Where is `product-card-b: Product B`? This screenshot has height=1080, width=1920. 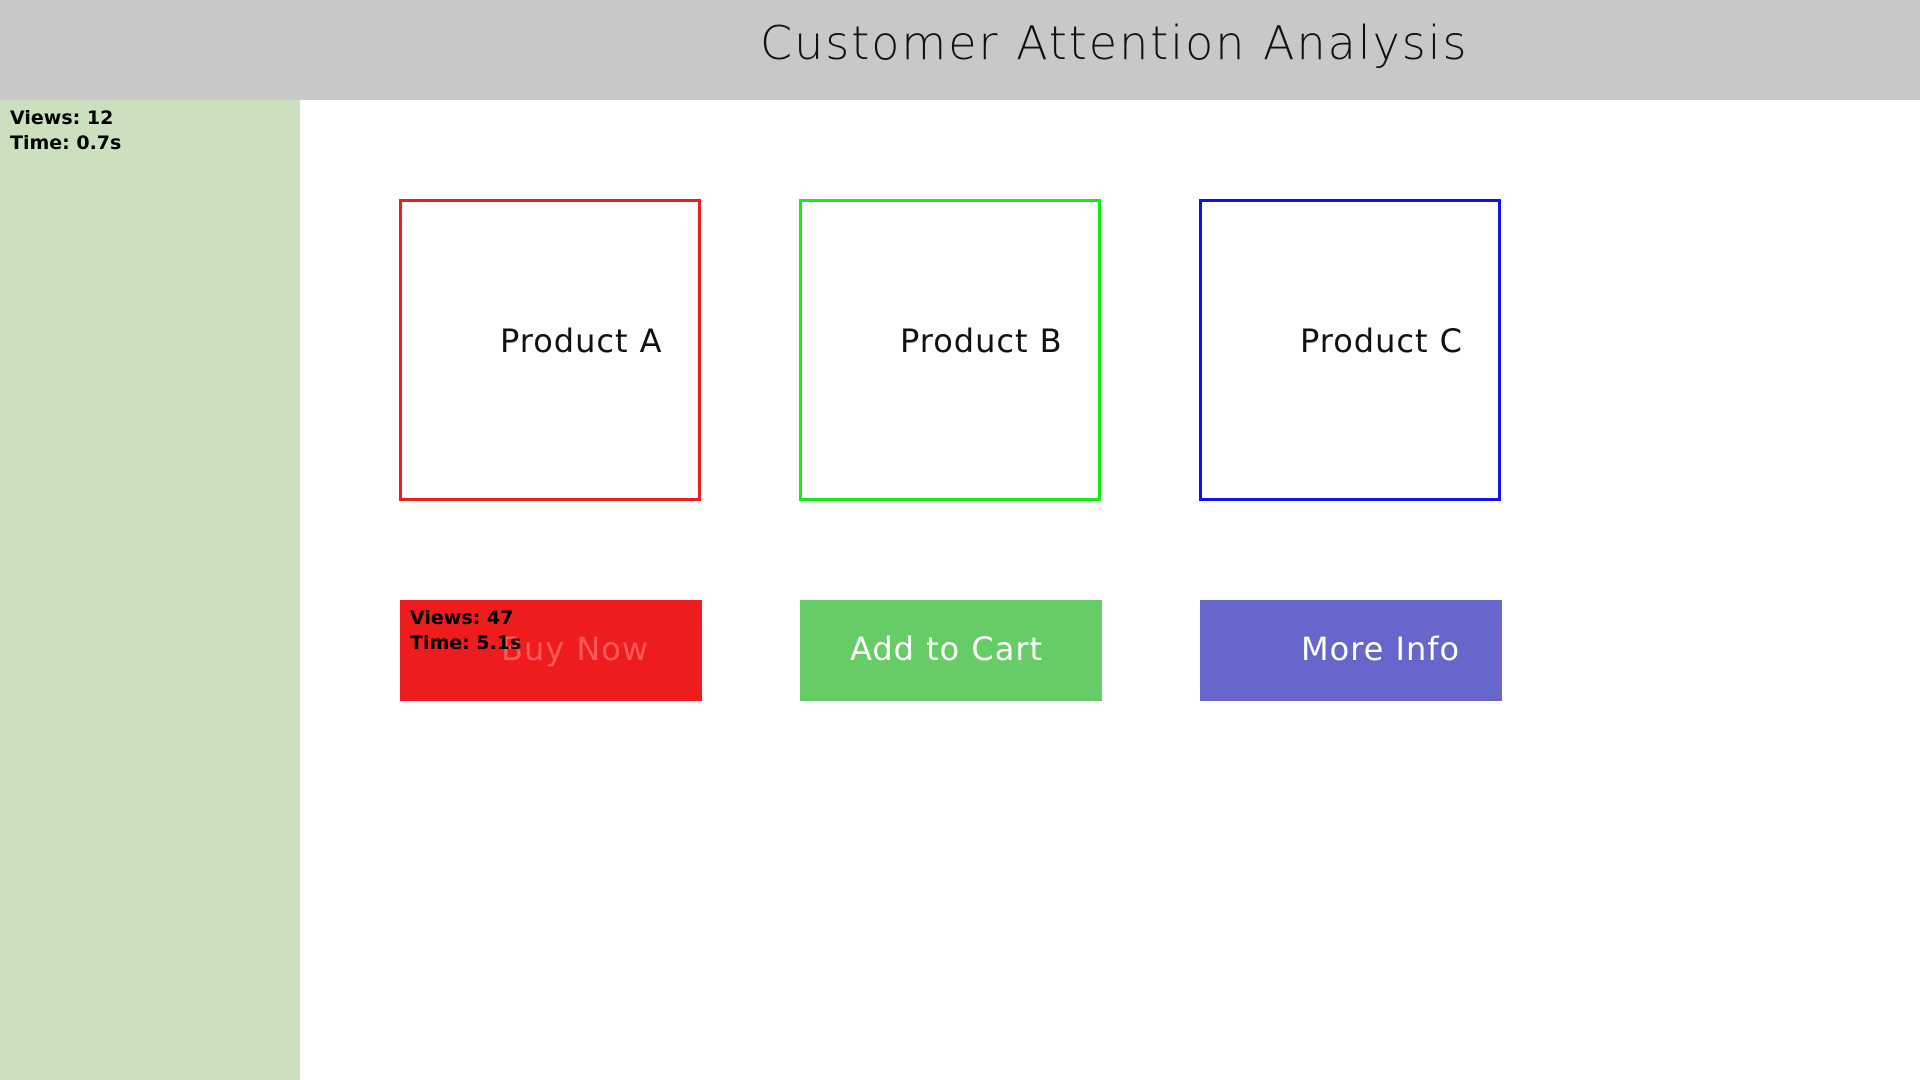
product-card-b: Product B is located at coordinates (950, 350).